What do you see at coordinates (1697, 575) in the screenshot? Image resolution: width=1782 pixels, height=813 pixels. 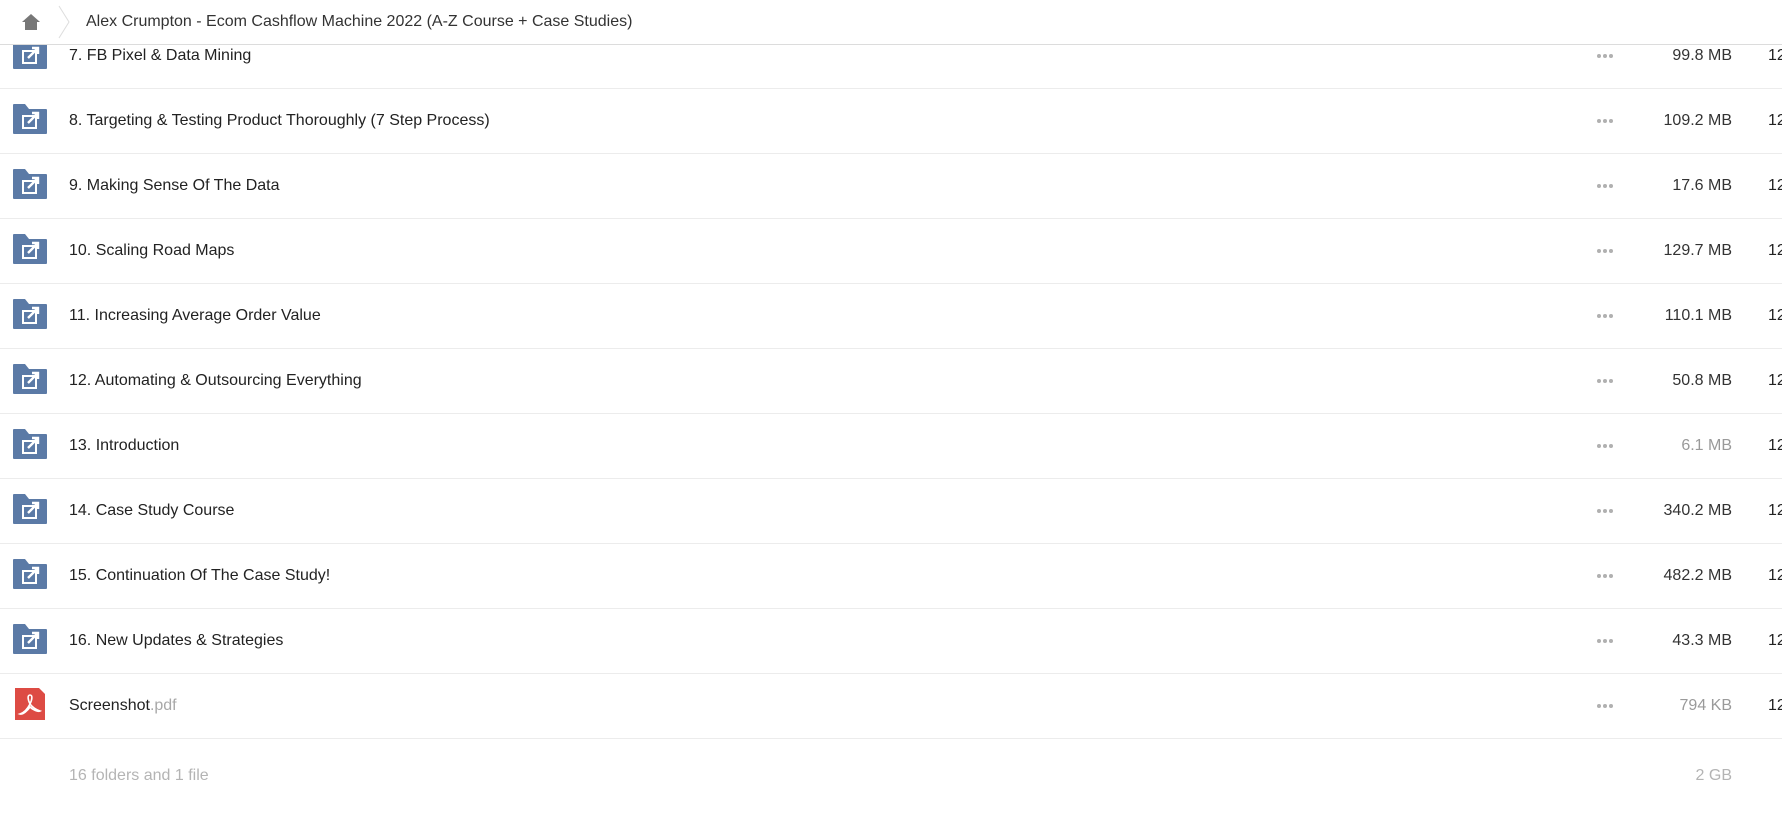 I see `file-size: 482.2 MB` at bounding box center [1697, 575].